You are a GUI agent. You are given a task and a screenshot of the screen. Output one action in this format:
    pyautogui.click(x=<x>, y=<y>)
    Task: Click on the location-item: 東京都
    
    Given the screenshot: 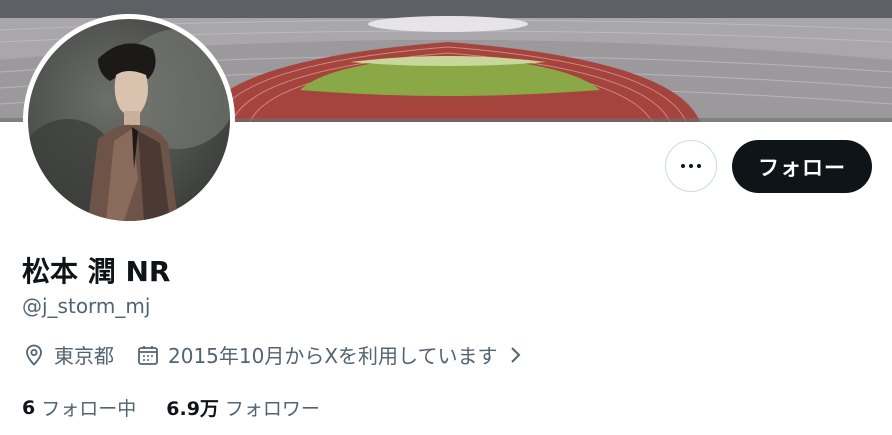 What is the action you would take?
    pyautogui.click(x=68, y=354)
    